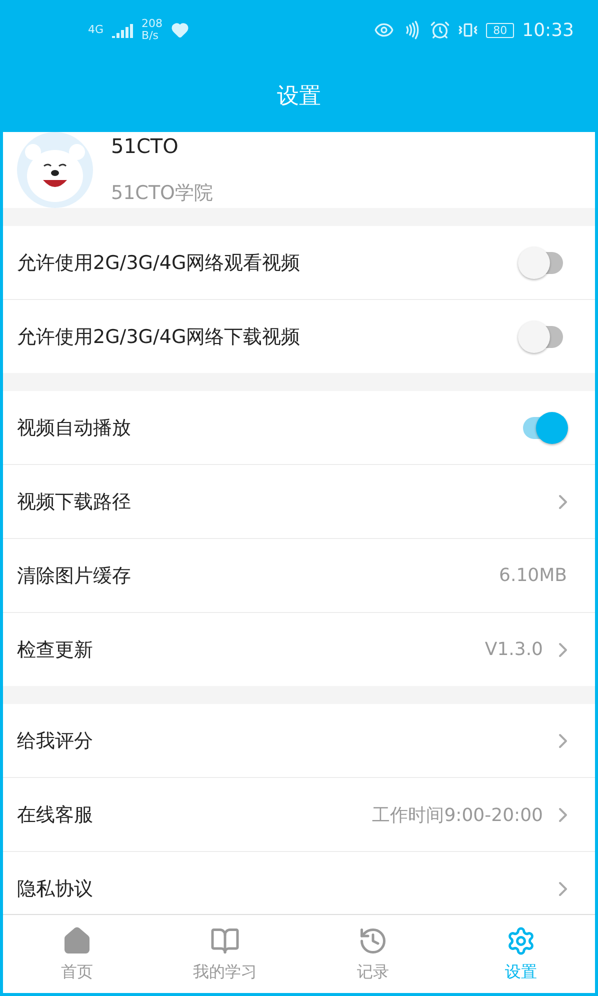  Describe the element at coordinates (299, 814) in the screenshot. I see `settings-row: 在线客服 工作时间9:00-20:00` at that location.